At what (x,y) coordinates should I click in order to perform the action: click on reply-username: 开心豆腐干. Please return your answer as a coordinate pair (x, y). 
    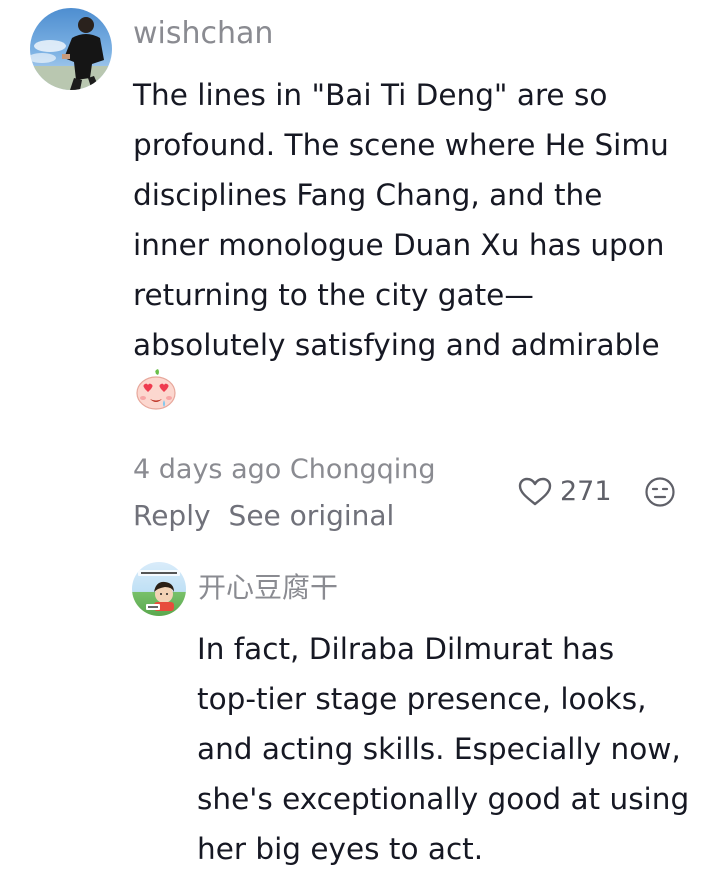
    Looking at the image, I should click on (268, 588).